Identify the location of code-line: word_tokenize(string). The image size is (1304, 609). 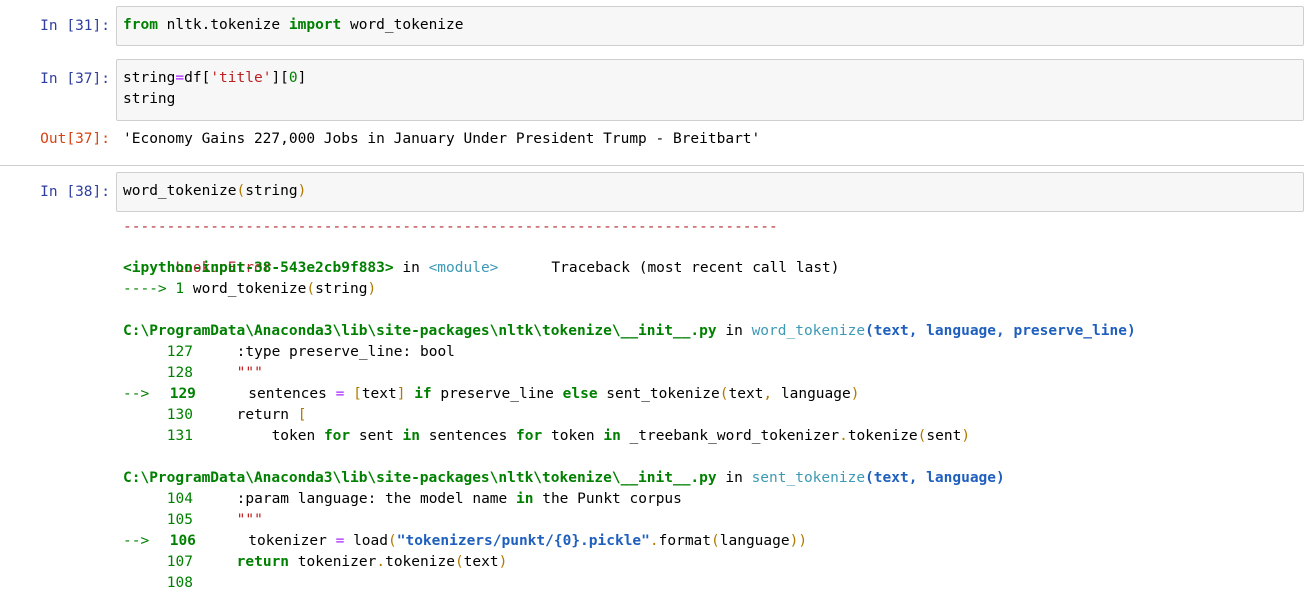
(215, 191).